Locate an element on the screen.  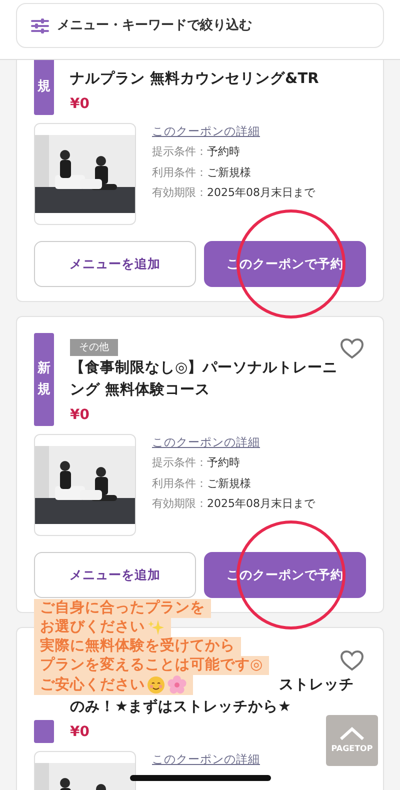
coupon-title: ナルプラン 無料カウンセリング&TR is located at coordinates (195, 79).